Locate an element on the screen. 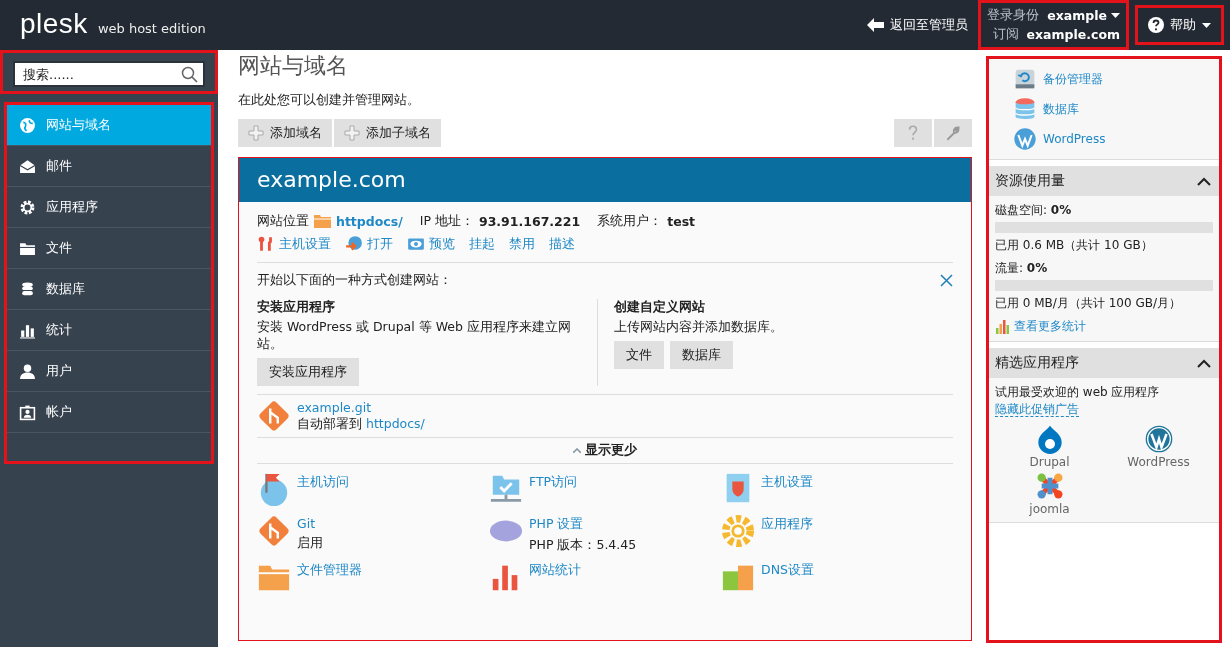 The height and width of the screenshot is (647, 1230). bar-chart-icon is located at coordinates (1003, 326).